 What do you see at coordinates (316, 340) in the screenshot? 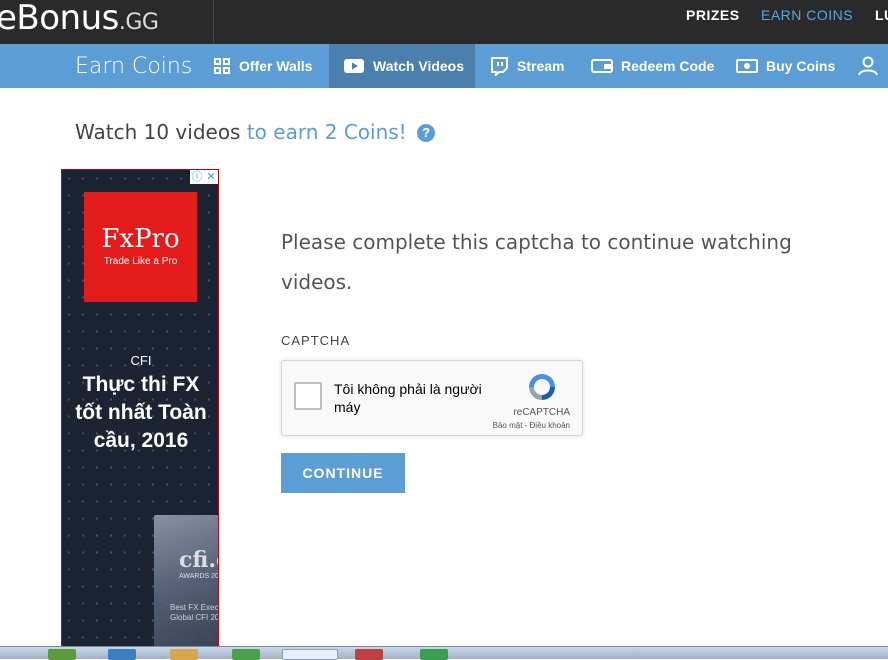
I see `captcha-label: CAPTCHA` at bounding box center [316, 340].